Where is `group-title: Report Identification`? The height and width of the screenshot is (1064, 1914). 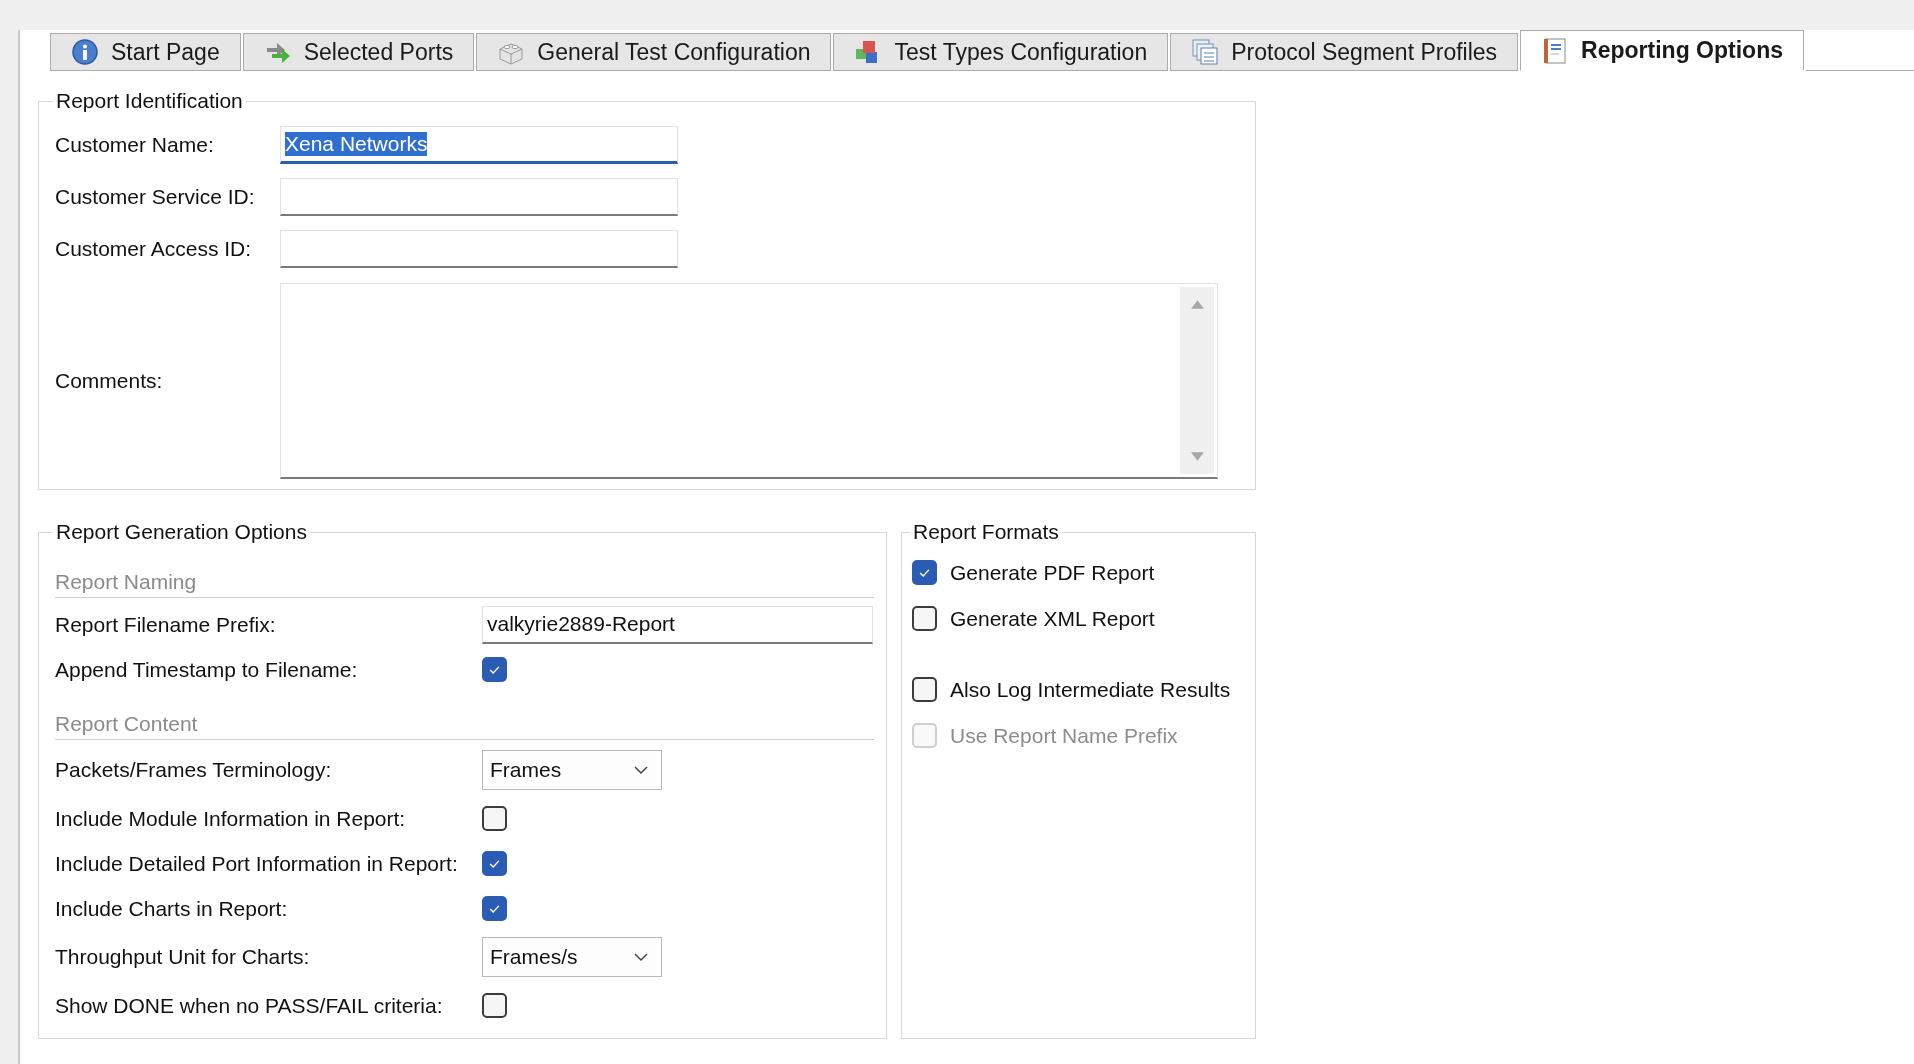
group-title: Report Identification is located at coordinates (149, 101).